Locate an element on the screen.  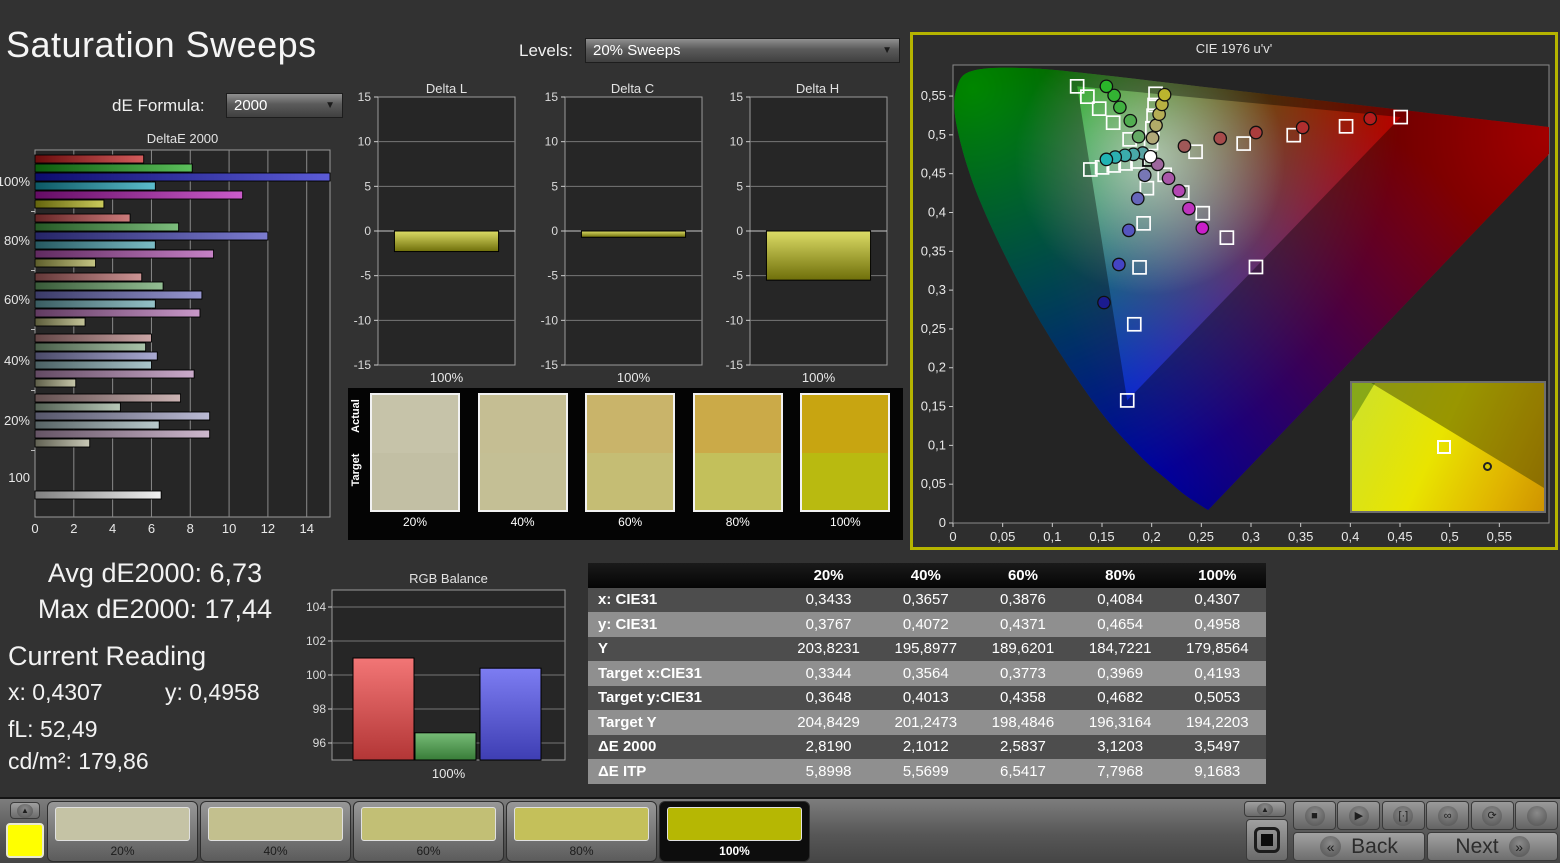
play-button: ▶ is located at coordinates (1359, 815).